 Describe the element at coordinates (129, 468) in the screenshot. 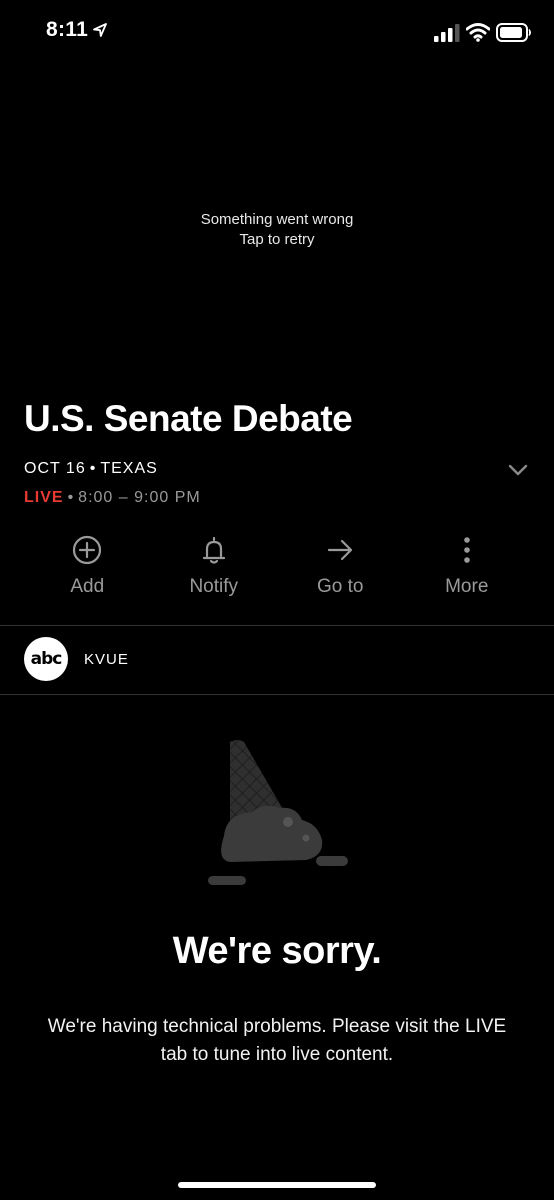

I see `event-location: TEXAS` at that location.